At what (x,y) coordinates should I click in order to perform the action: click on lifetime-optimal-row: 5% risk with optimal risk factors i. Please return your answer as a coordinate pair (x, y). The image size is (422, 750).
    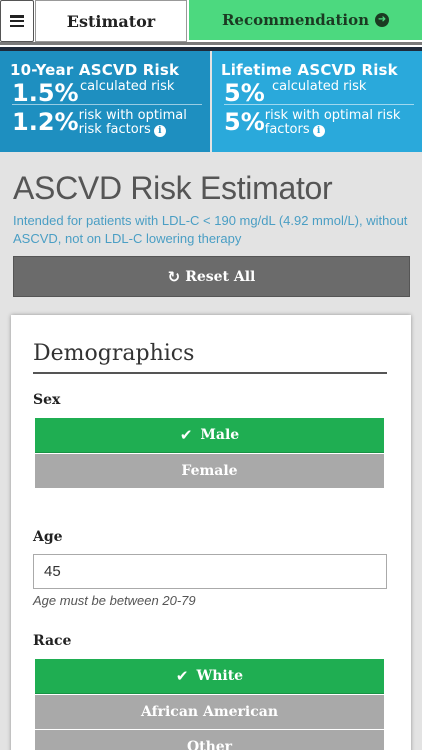
    Looking at the image, I should click on (319, 122).